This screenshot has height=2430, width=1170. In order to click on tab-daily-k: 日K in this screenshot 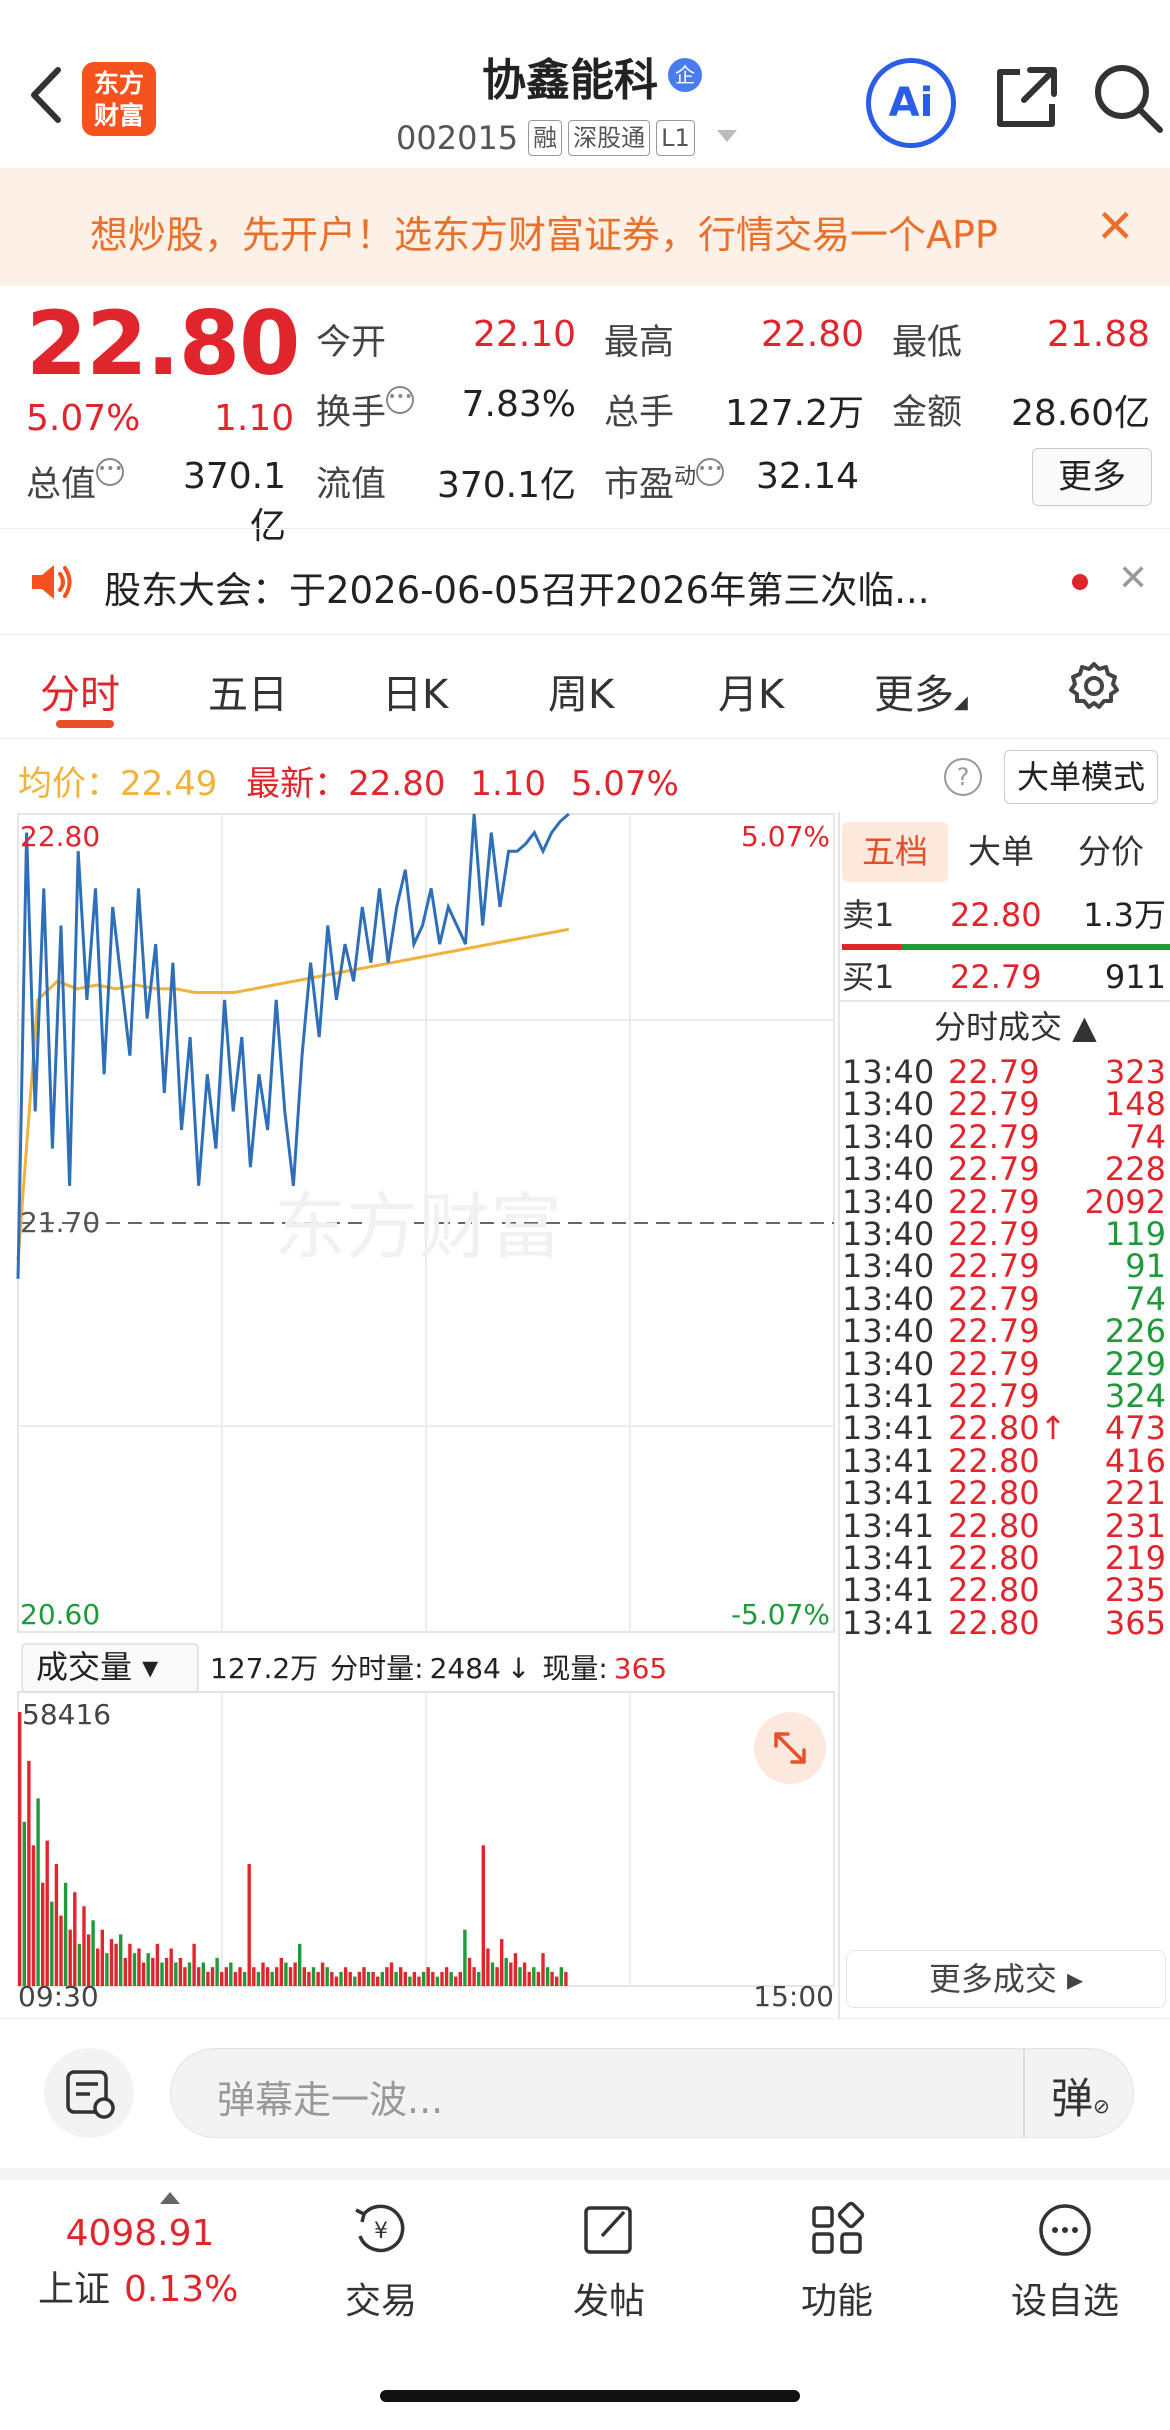, I will do `click(415, 691)`.